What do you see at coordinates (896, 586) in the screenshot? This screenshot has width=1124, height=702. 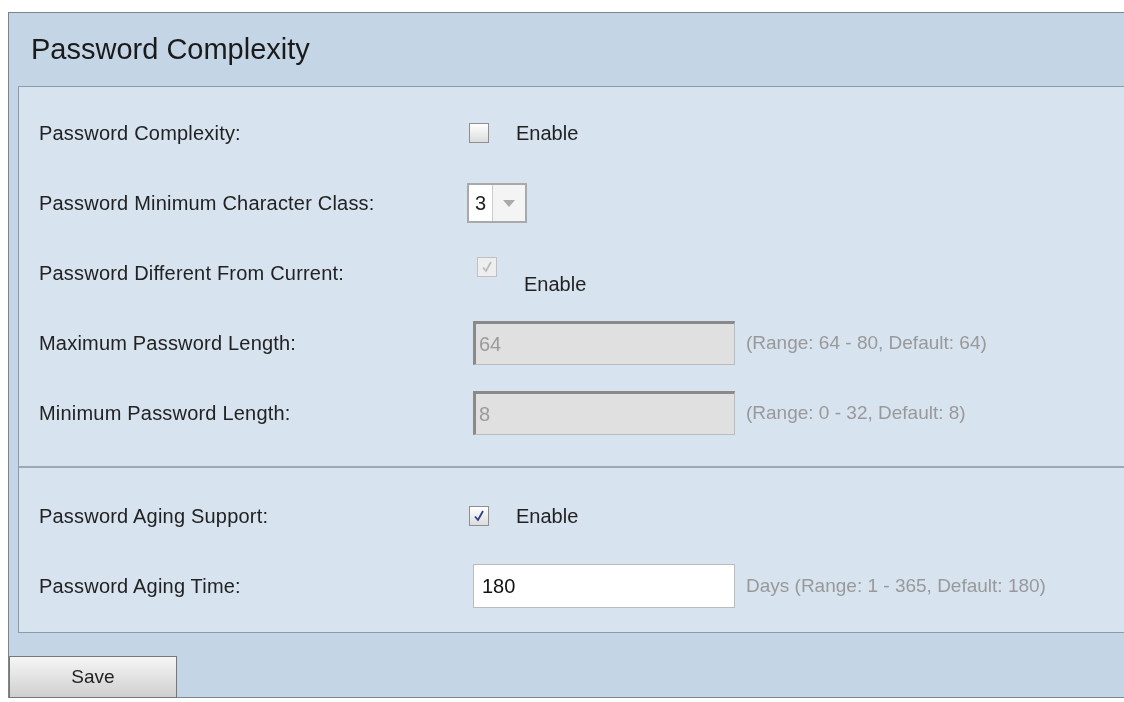 I see `hint-text: Days (Range: 1 - 365, Default: 180)` at bounding box center [896, 586].